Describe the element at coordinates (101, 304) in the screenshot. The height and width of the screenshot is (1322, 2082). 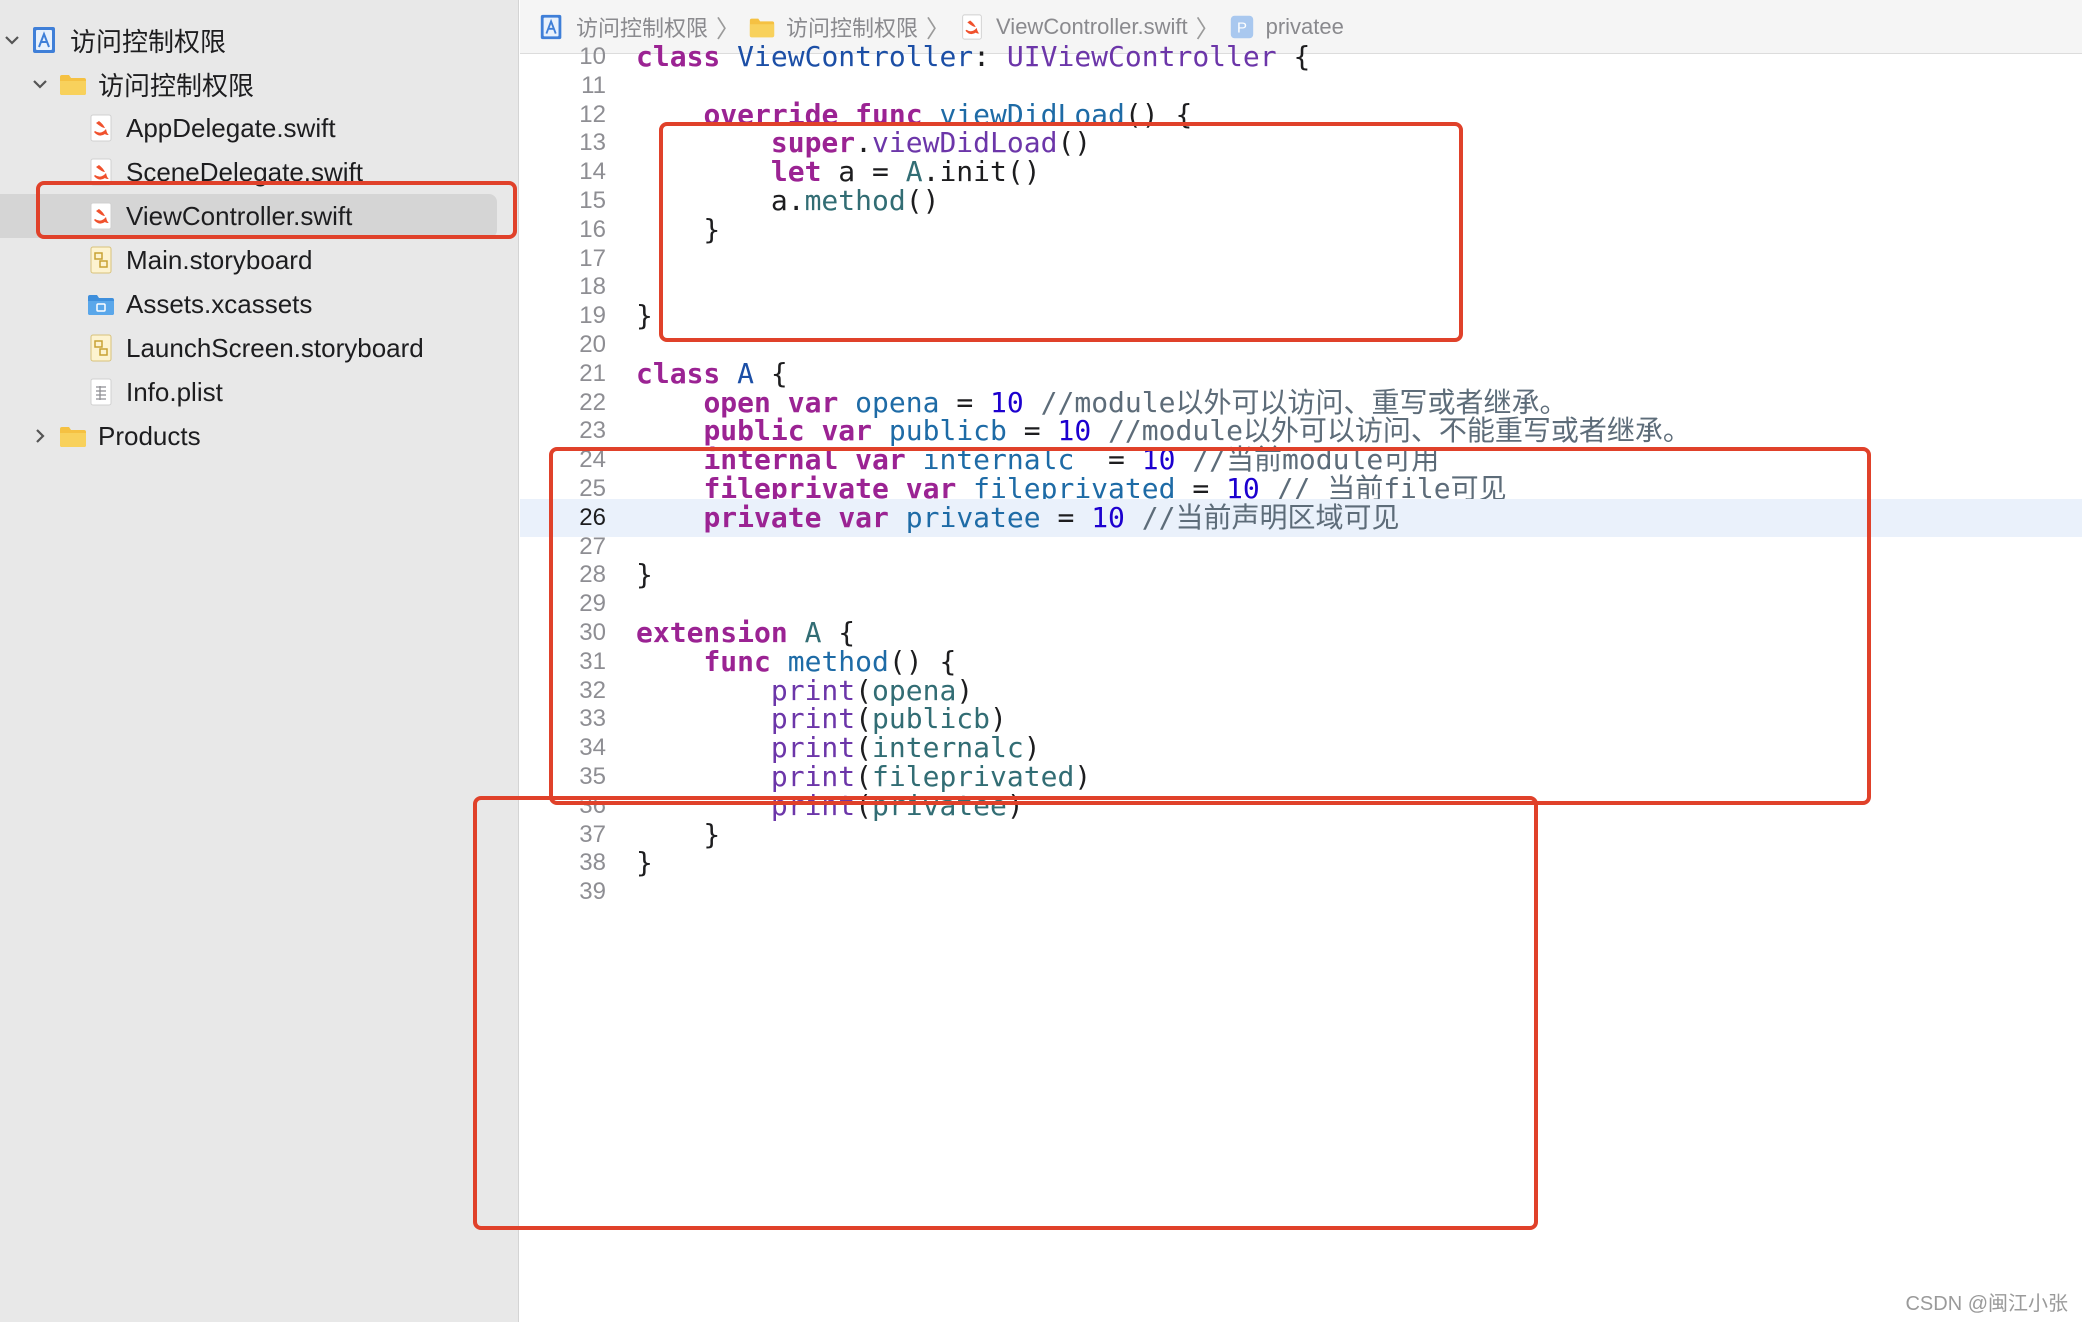
I see `assets-folder-icon` at that location.